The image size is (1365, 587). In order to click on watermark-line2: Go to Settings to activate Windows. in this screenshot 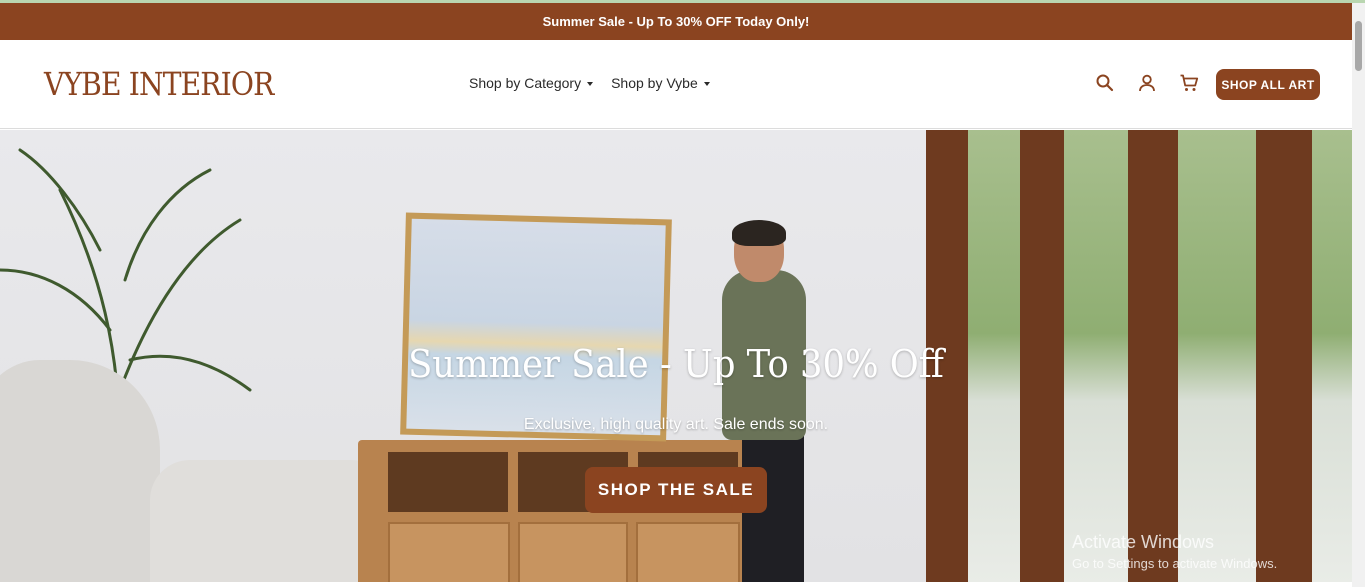, I will do `click(1175, 563)`.